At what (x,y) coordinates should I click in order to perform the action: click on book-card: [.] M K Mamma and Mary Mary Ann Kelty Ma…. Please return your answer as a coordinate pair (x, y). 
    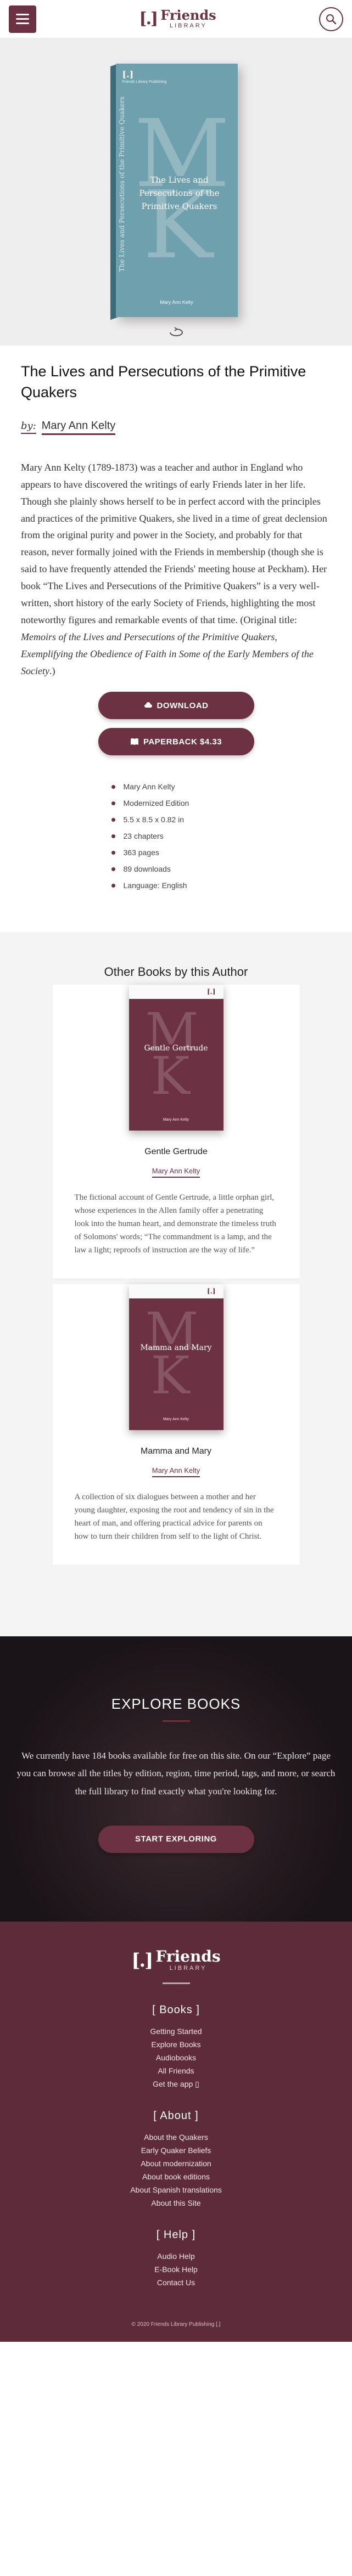
    Looking at the image, I should click on (176, 1425).